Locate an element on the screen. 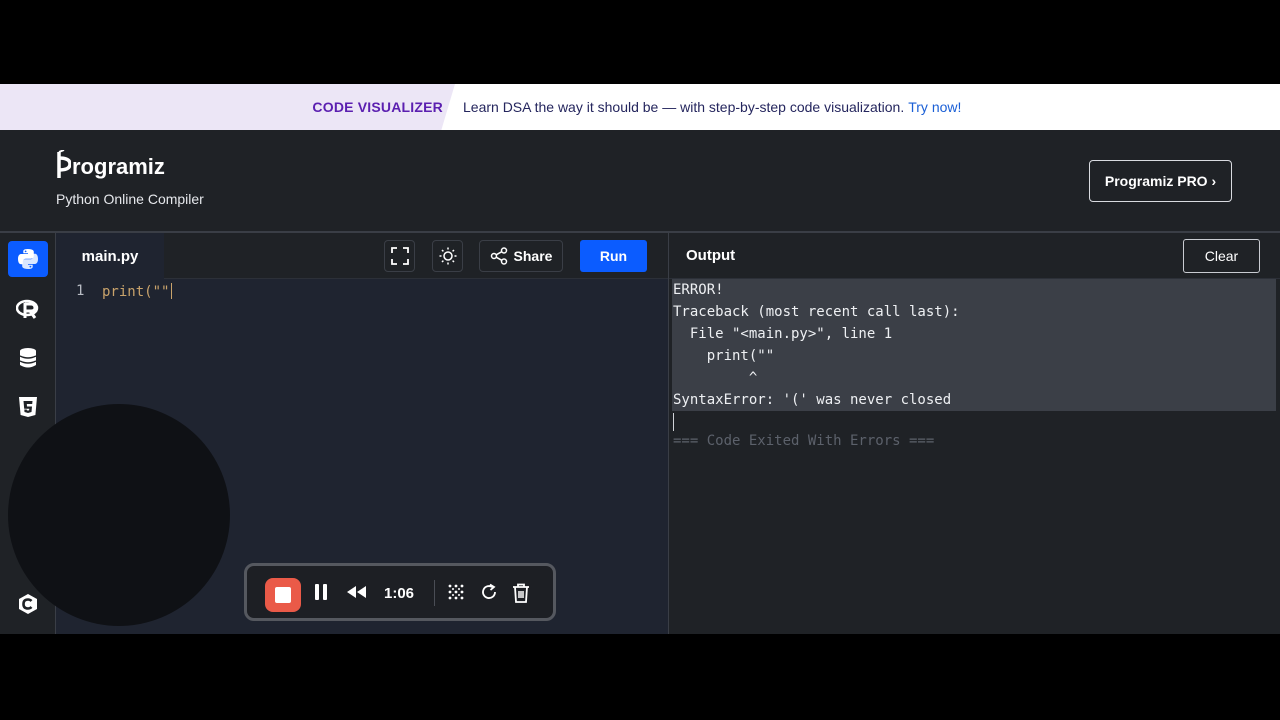 This screenshot has height=720, width=1280. output-line: print("" is located at coordinates (724, 356).